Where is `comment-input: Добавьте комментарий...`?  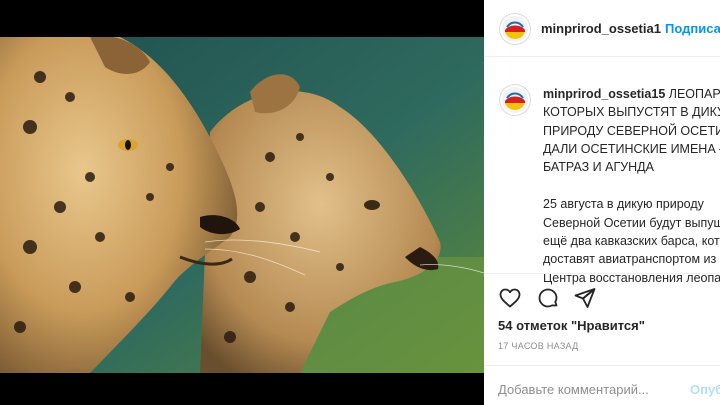
comment-input: Добавьте комментарий... is located at coordinates (573, 389).